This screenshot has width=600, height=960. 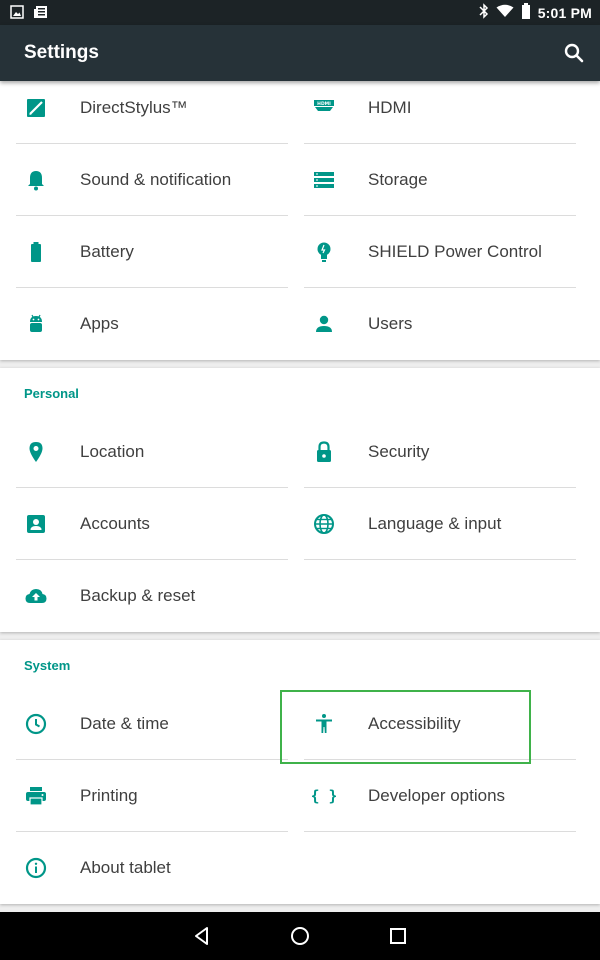 What do you see at coordinates (405, 727) in the screenshot?
I see `highlight-box` at bounding box center [405, 727].